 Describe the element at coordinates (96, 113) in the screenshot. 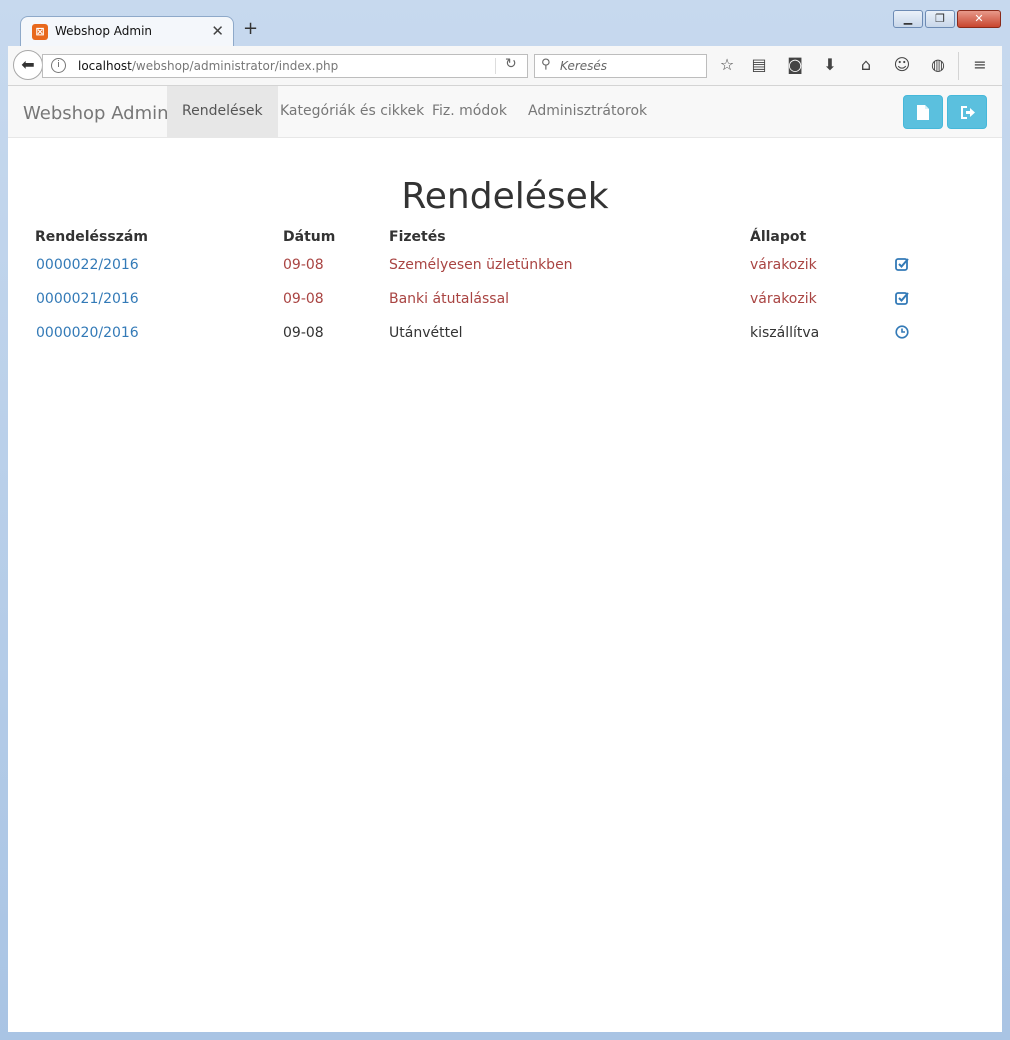

I see `navbar-brand: Webshop Admin` at that location.